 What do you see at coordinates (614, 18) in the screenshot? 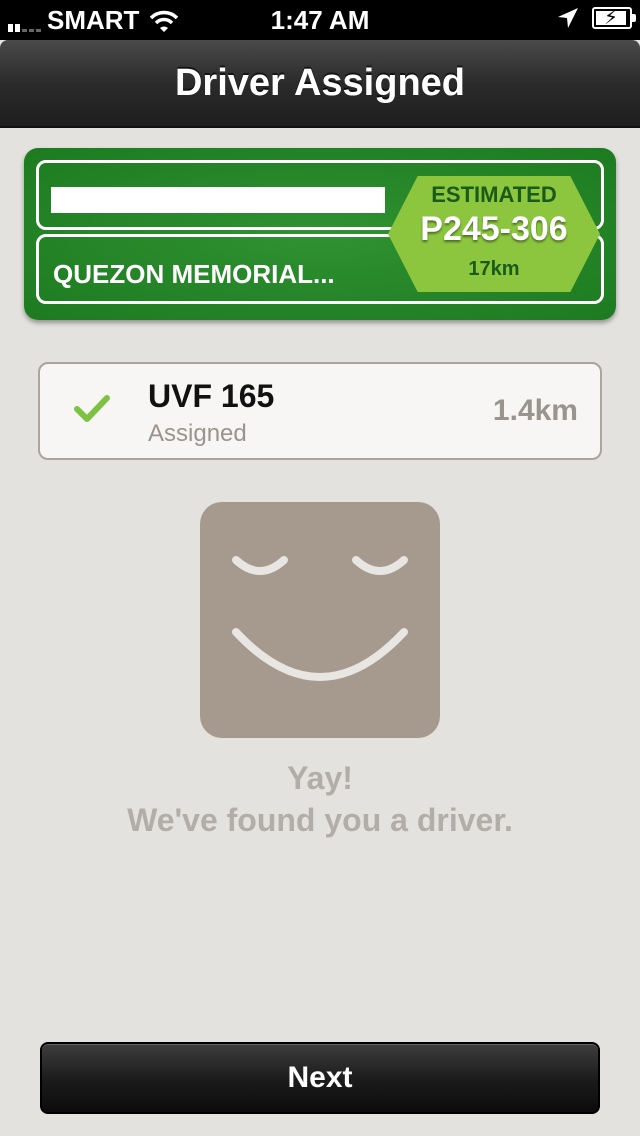
I see `battery-icon: ⚡` at bounding box center [614, 18].